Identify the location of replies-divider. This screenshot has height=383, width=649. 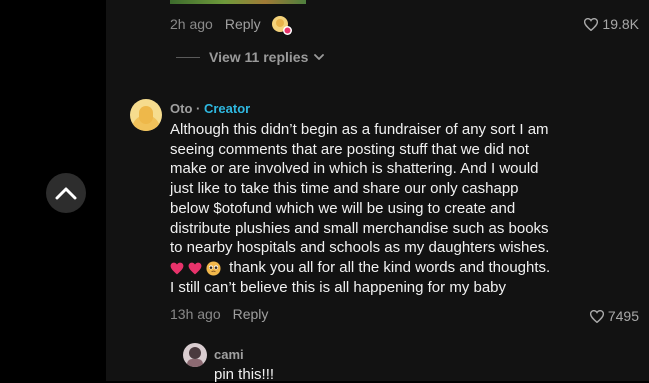
(188, 57).